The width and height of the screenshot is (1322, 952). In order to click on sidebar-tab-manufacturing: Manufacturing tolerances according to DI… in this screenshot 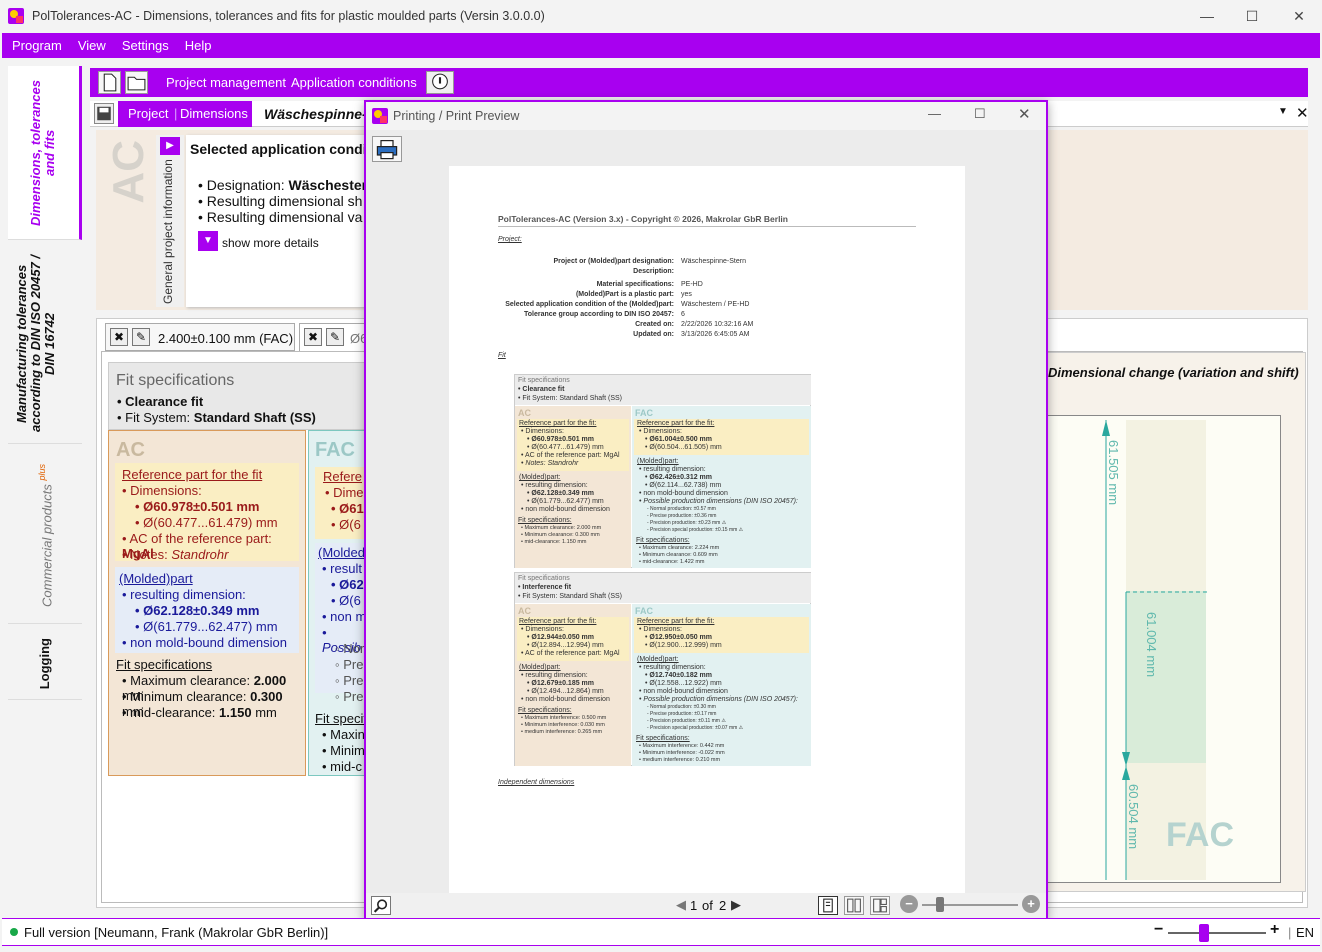, I will do `click(45, 344)`.